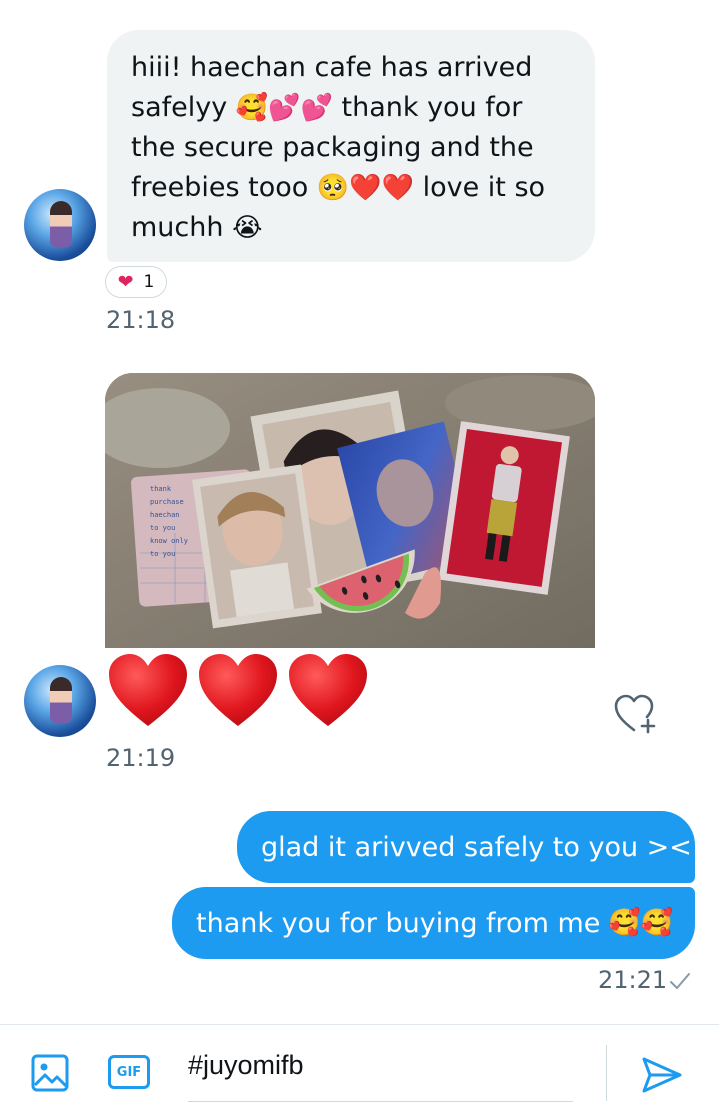 This screenshot has width=719, height=1116. I want to click on hearts-emoji-message, so click(238, 690).